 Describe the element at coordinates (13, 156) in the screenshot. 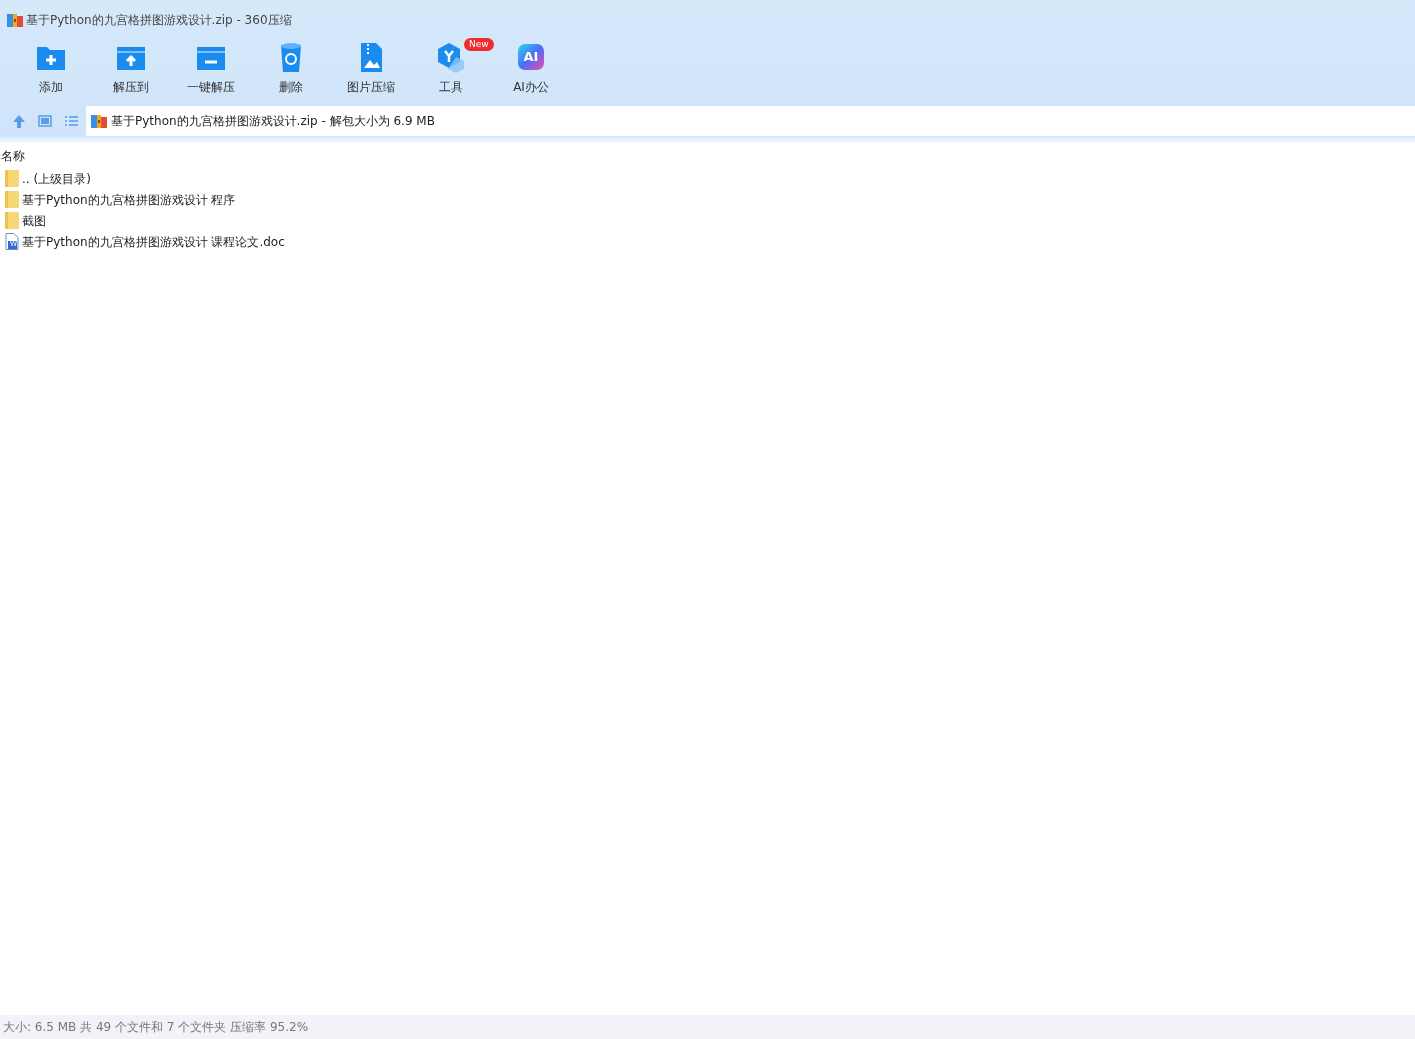

I see `column-header: 名称` at that location.